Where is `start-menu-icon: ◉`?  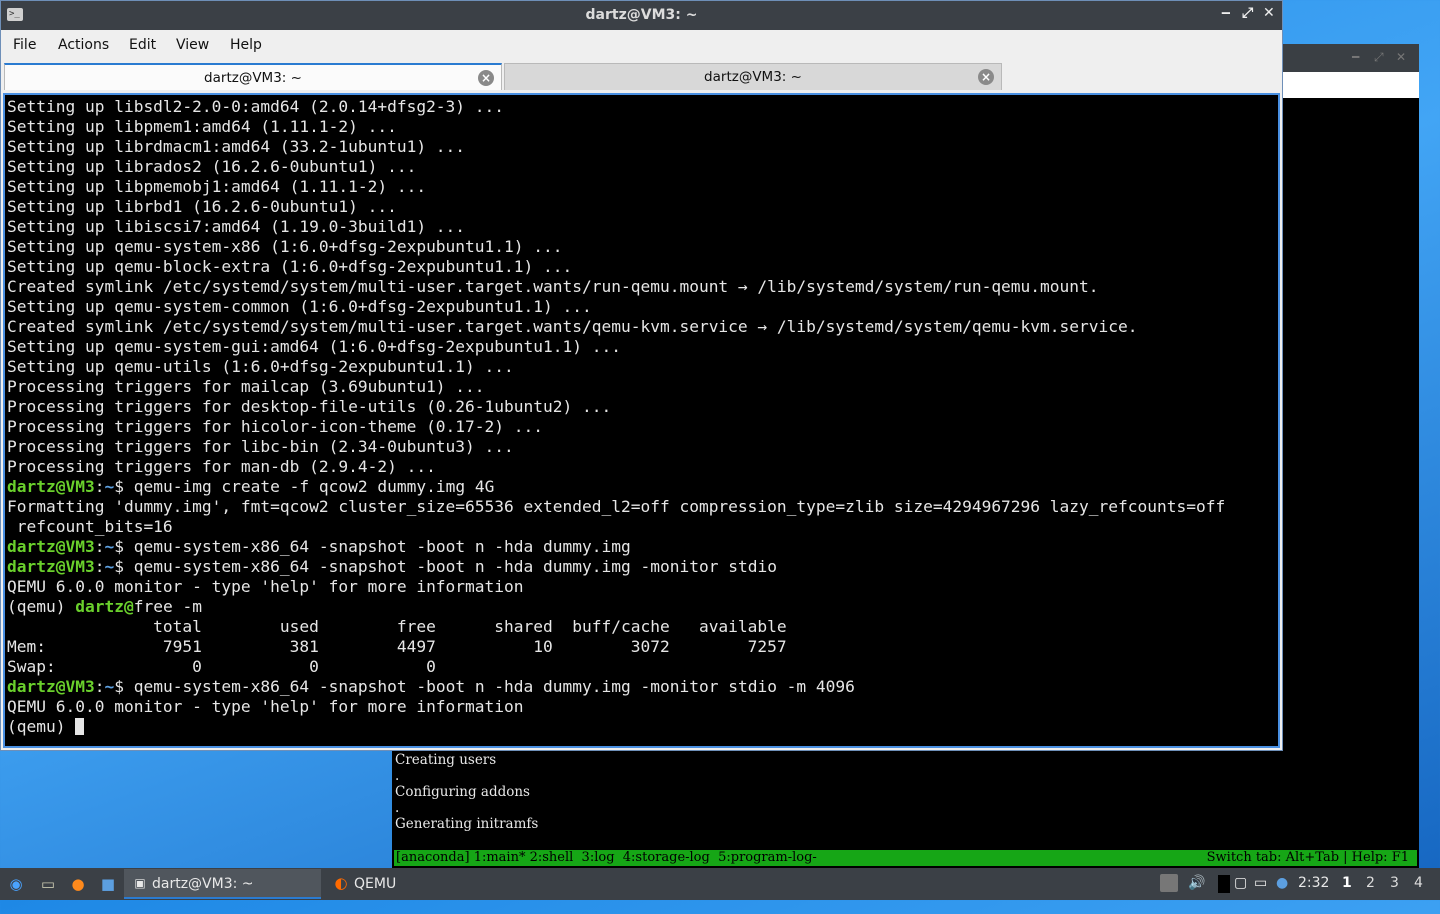
start-menu-icon: ◉ is located at coordinates (16, 884).